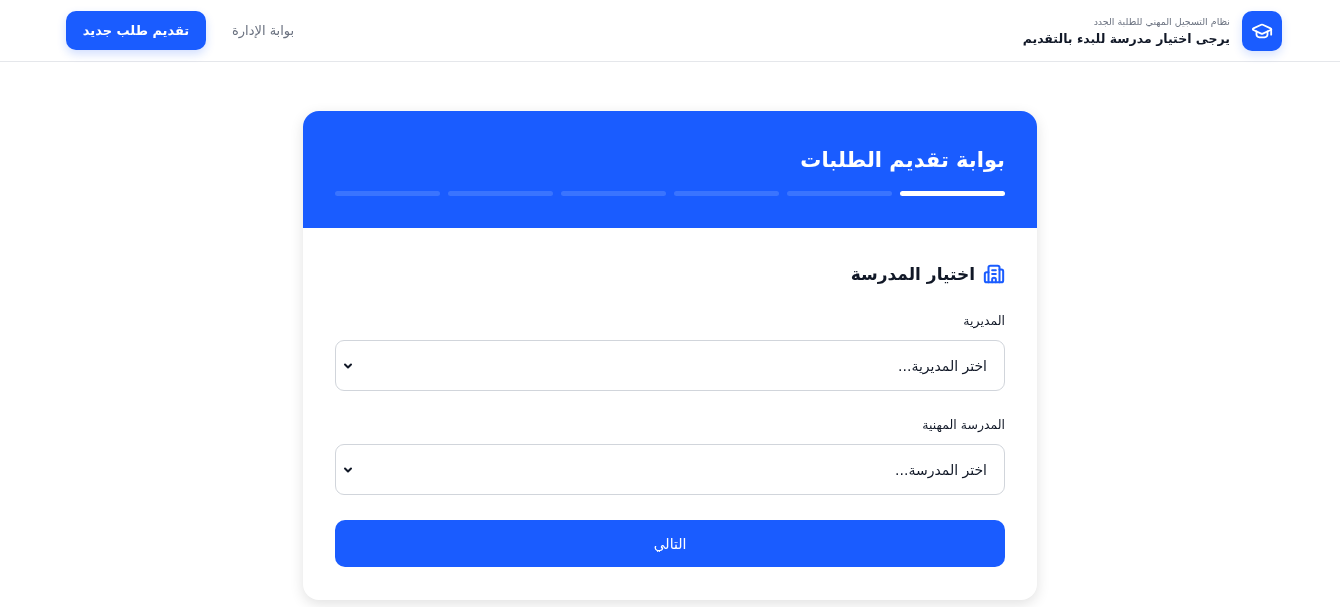 The image size is (1340, 607). Describe the element at coordinates (912, 274) in the screenshot. I see `section-title: اختيار المدرسة` at that location.